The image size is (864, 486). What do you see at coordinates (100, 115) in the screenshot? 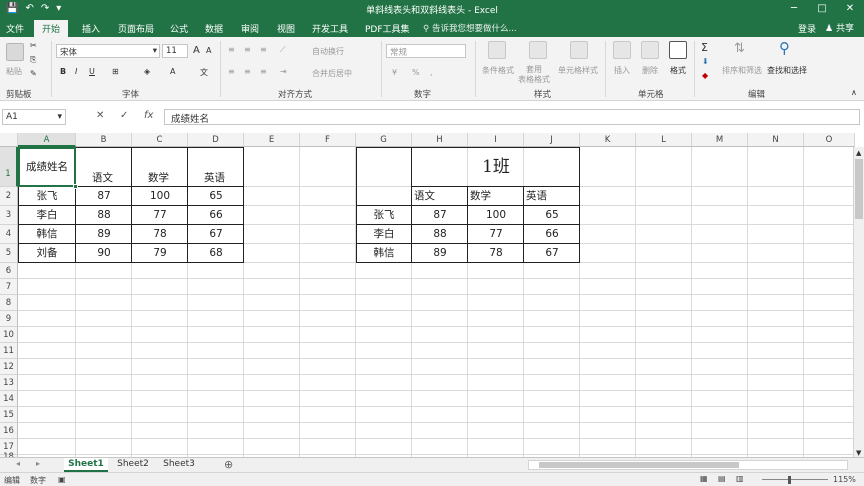
I see `cancel-entry-button: ✕` at bounding box center [100, 115].